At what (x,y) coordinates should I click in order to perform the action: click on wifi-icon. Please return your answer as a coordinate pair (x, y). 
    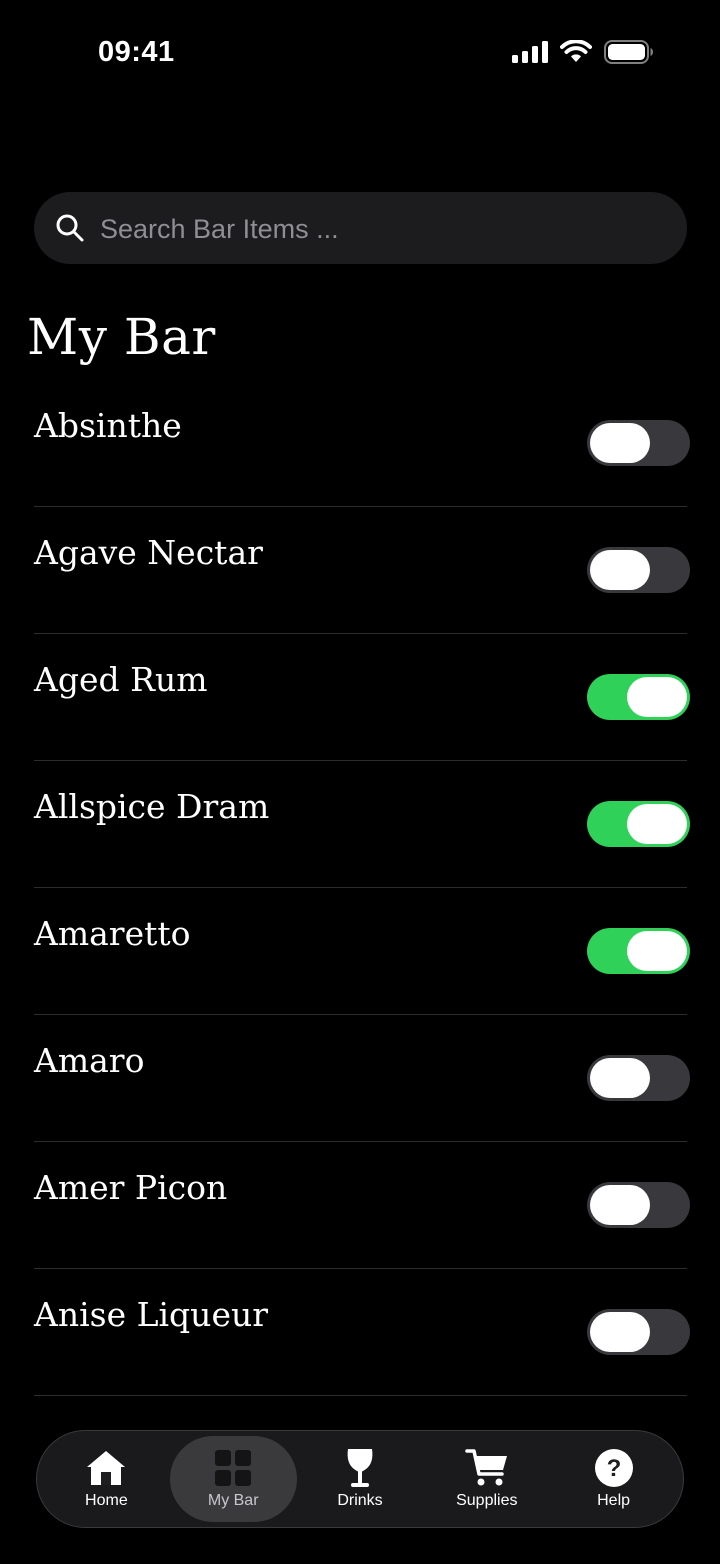
    Looking at the image, I should click on (576, 51).